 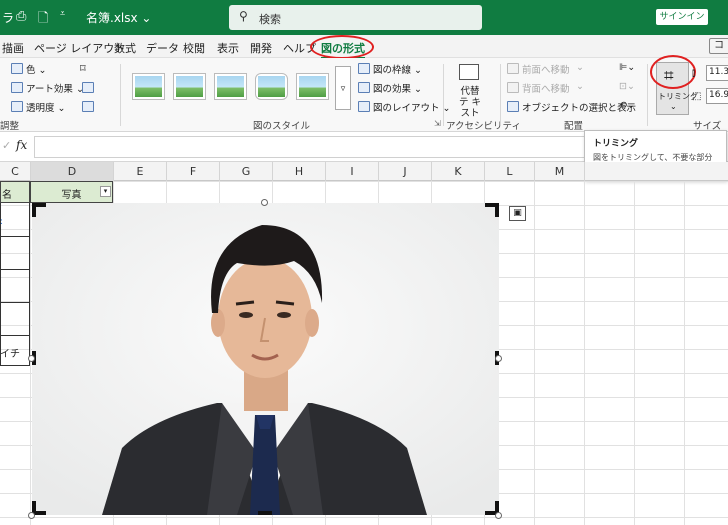 I want to click on picture-effects-icon, so click(x=364, y=87).